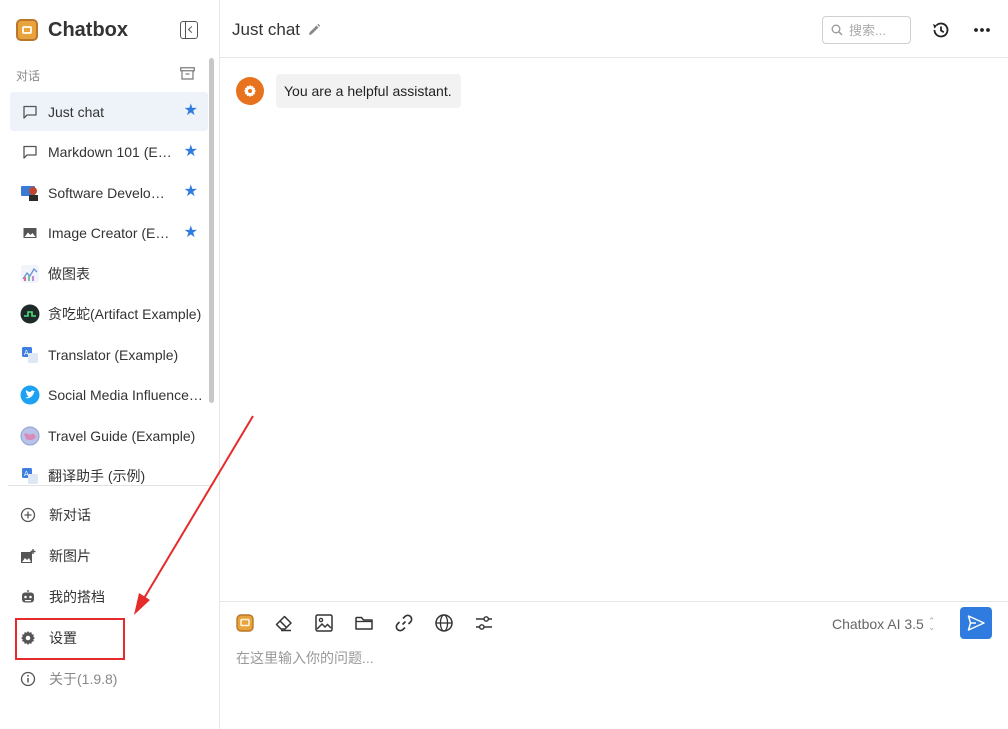 Image resolution: width=1008 pixels, height=729 pixels. Describe the element at coordinates (606, 683) in the screenshot. I see `message-input` at that location.